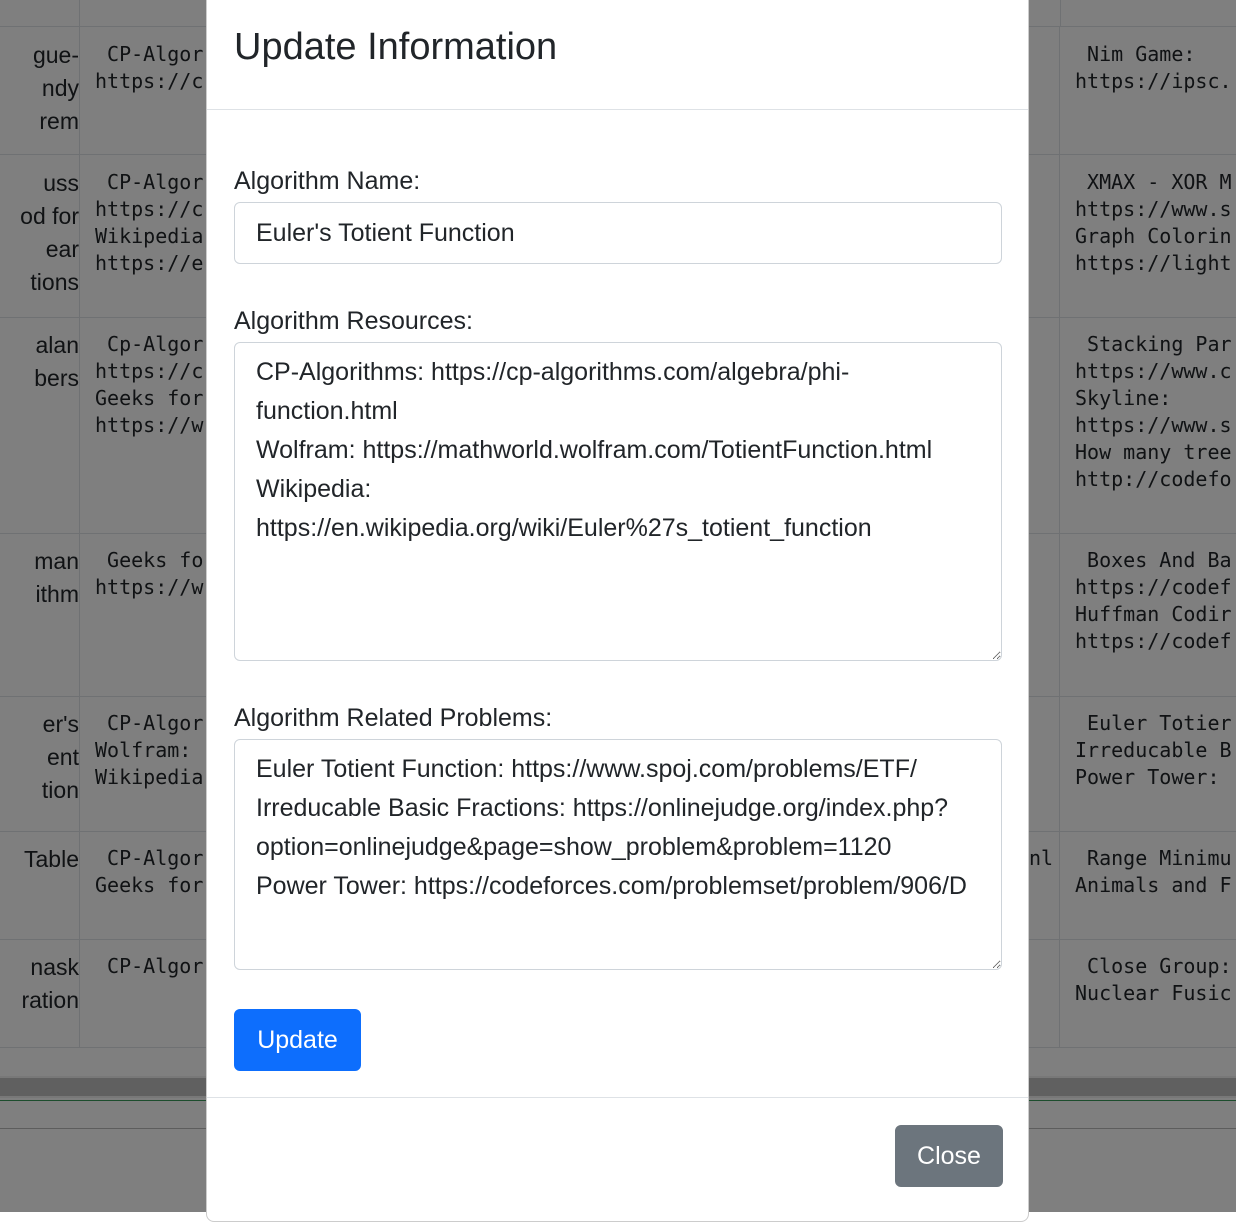 The height and width of the screenshot is (1222, 1236). I want to click on algorithm-name-input, so click(618, 233).